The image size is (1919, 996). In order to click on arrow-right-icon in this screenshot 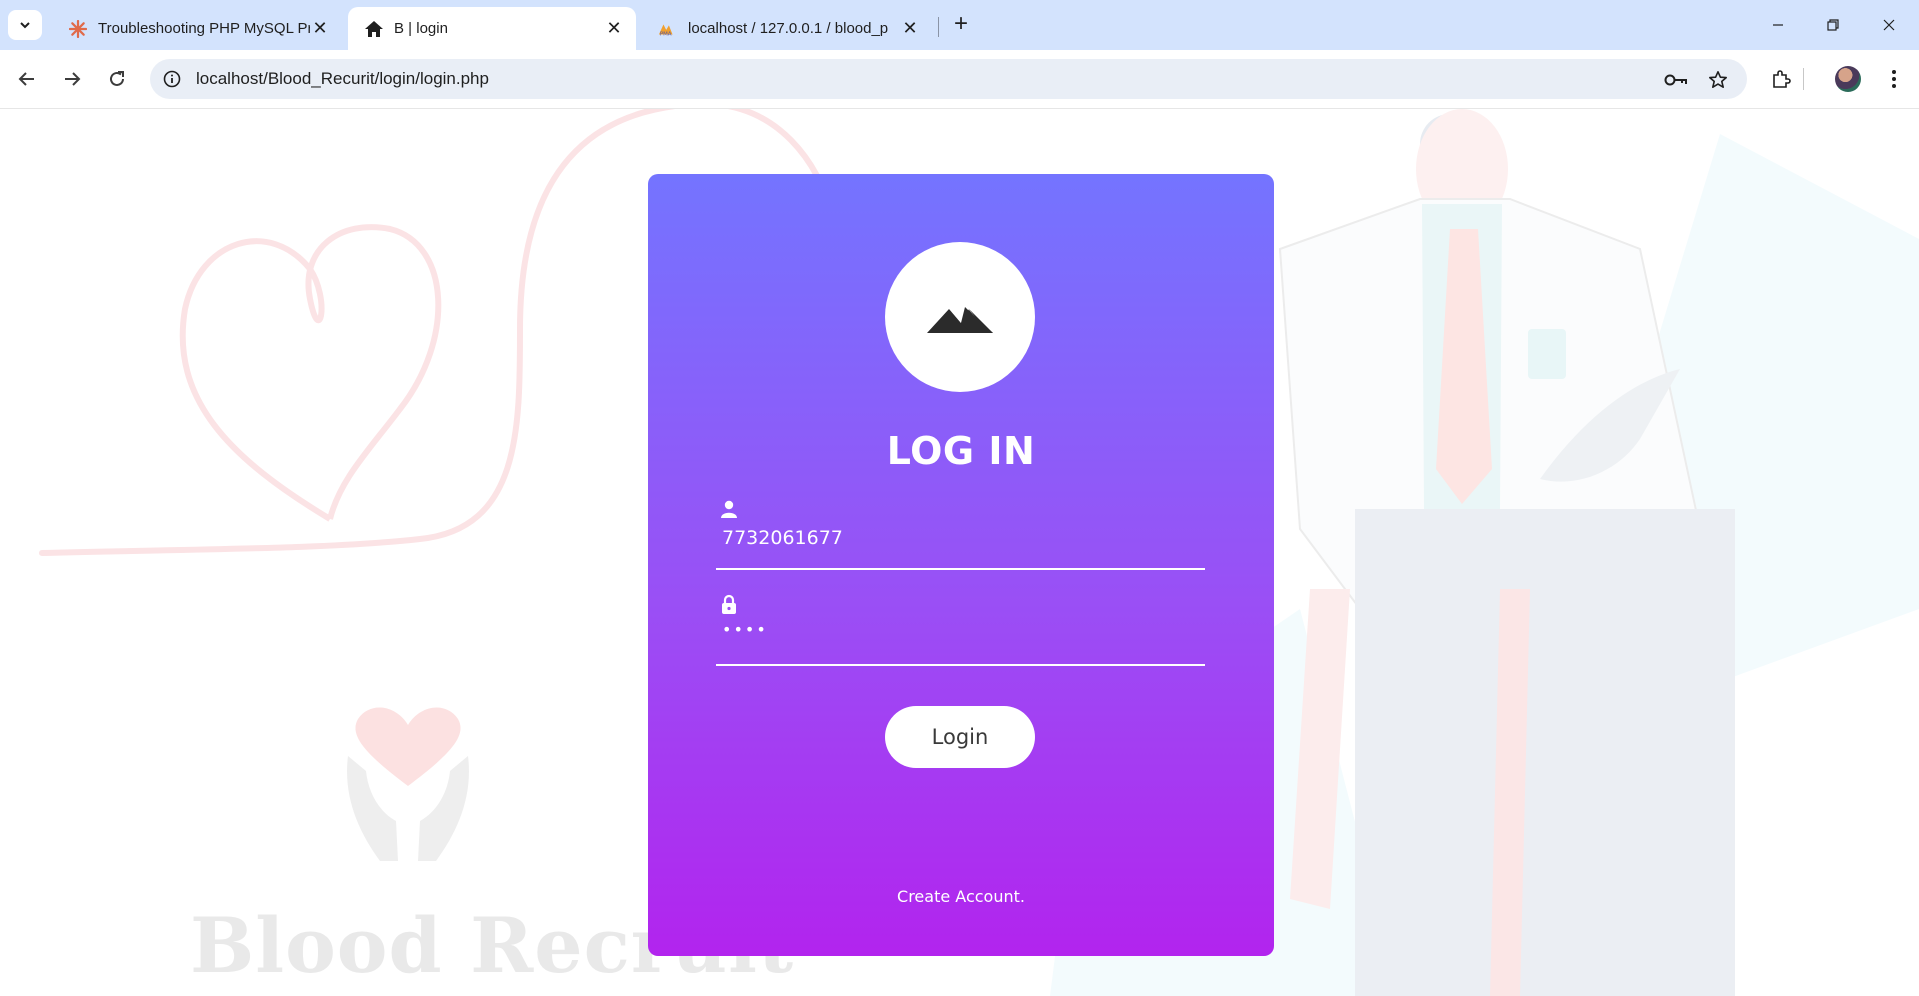, I will do `click(73, 79)`.